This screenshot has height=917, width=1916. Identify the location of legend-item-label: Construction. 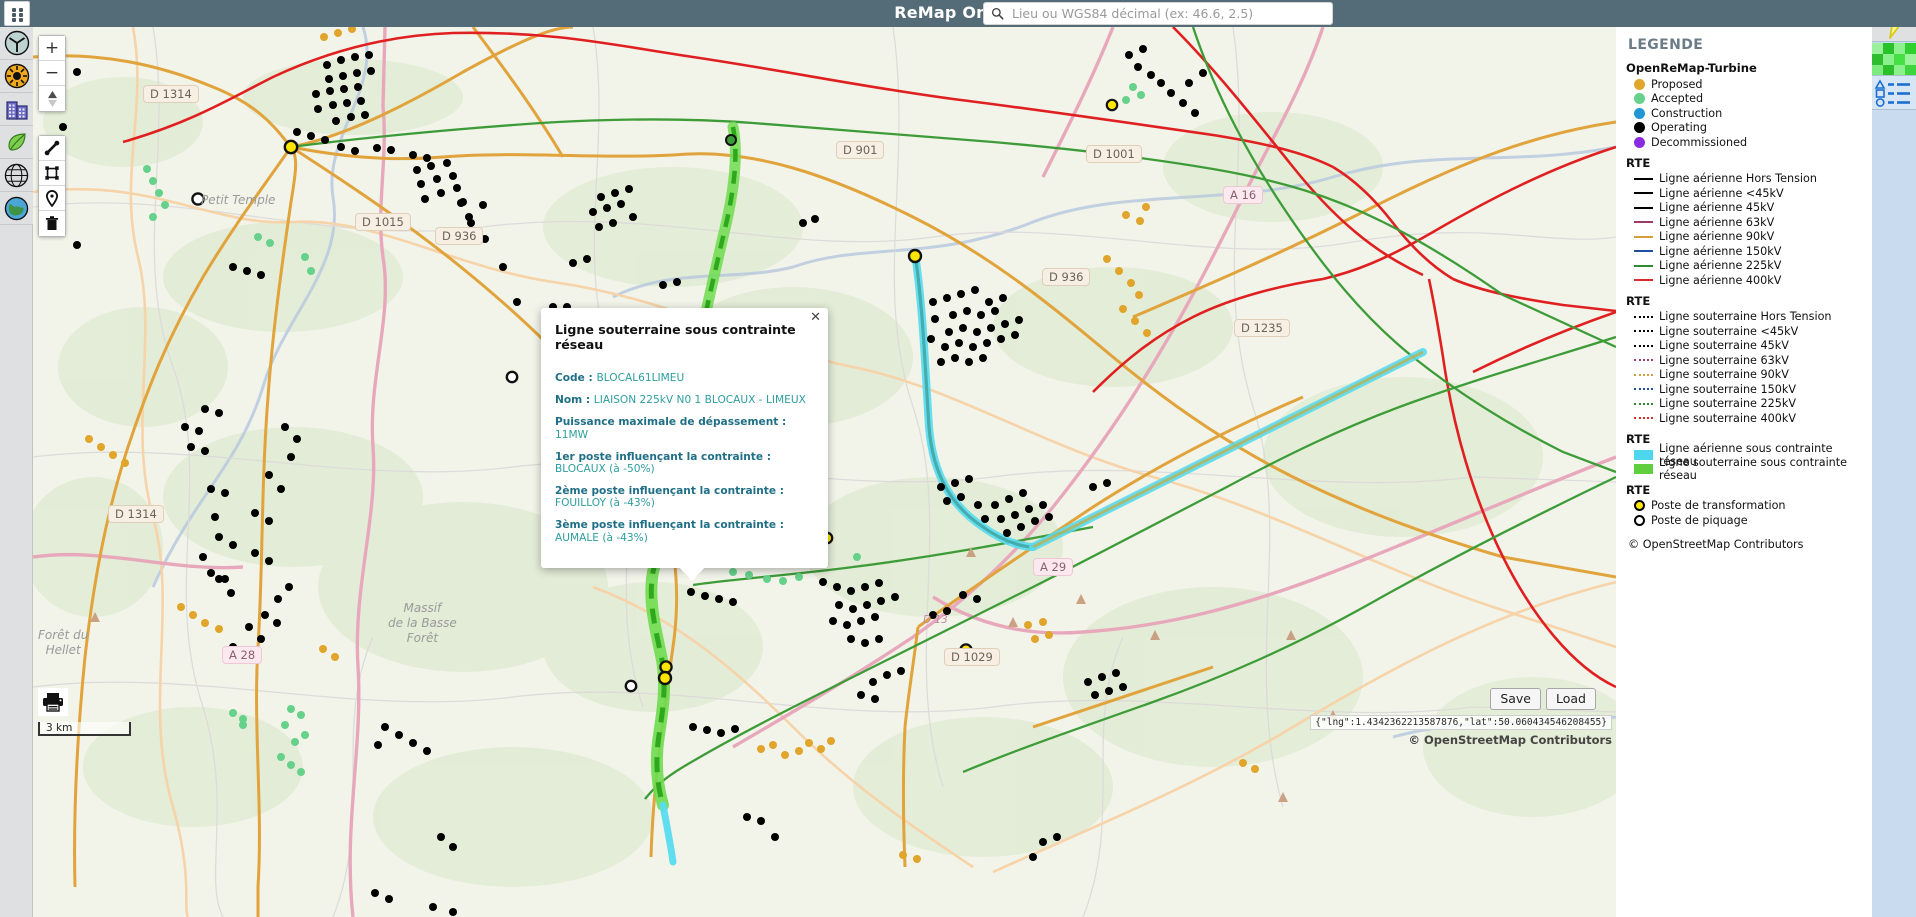
(1687, 113).